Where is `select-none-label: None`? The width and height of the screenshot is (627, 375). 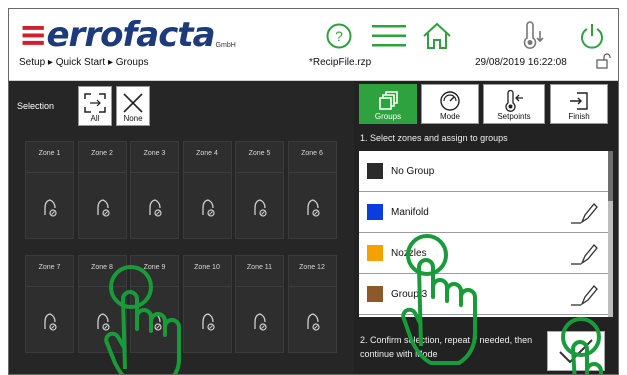
select-none-label: None is located at coordinates (133, 118).